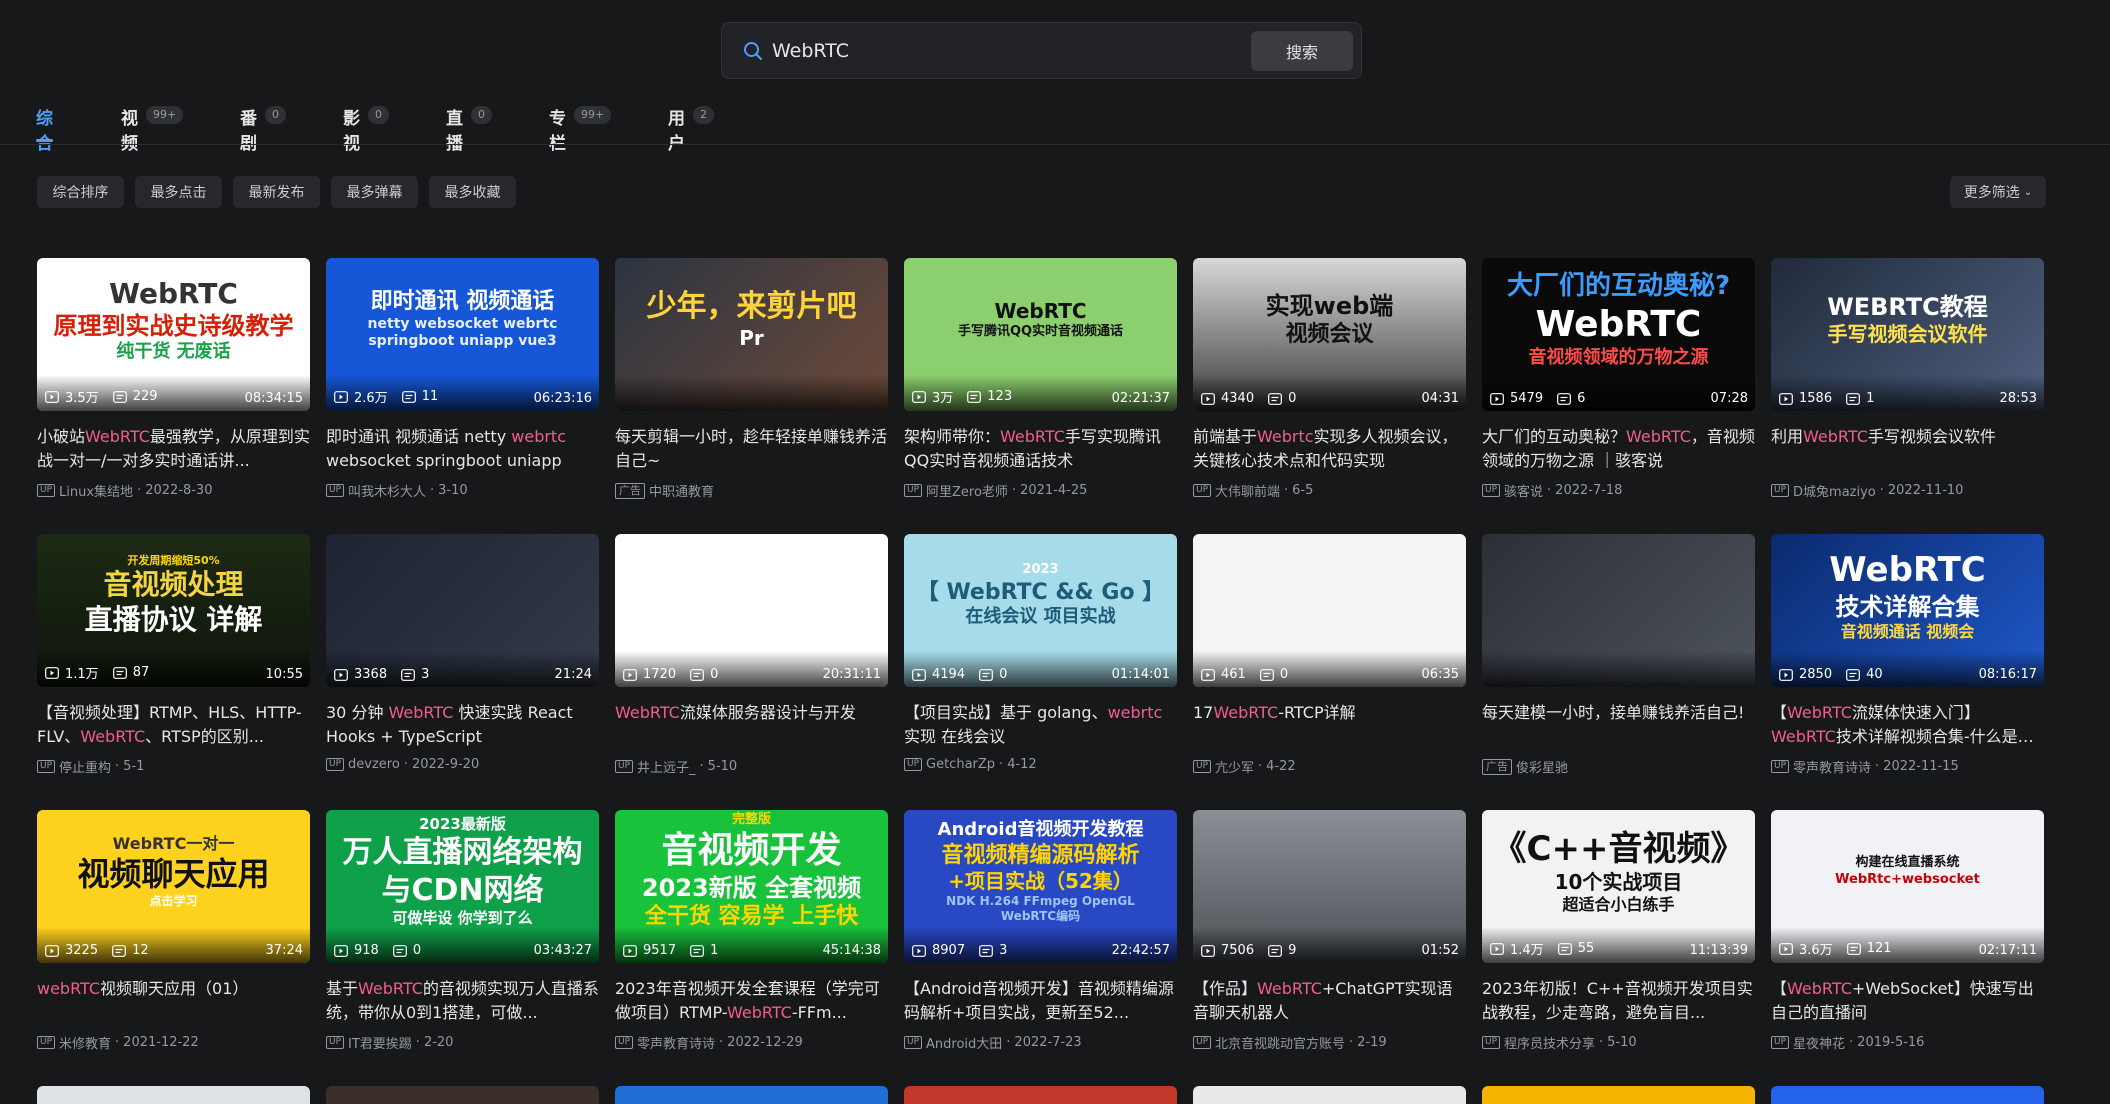 The width and height of the screenshot is (2110, 1104). I want to click on video-title: 每天建模一小时，接单赚钱养活自己!, so click(1618, 725).